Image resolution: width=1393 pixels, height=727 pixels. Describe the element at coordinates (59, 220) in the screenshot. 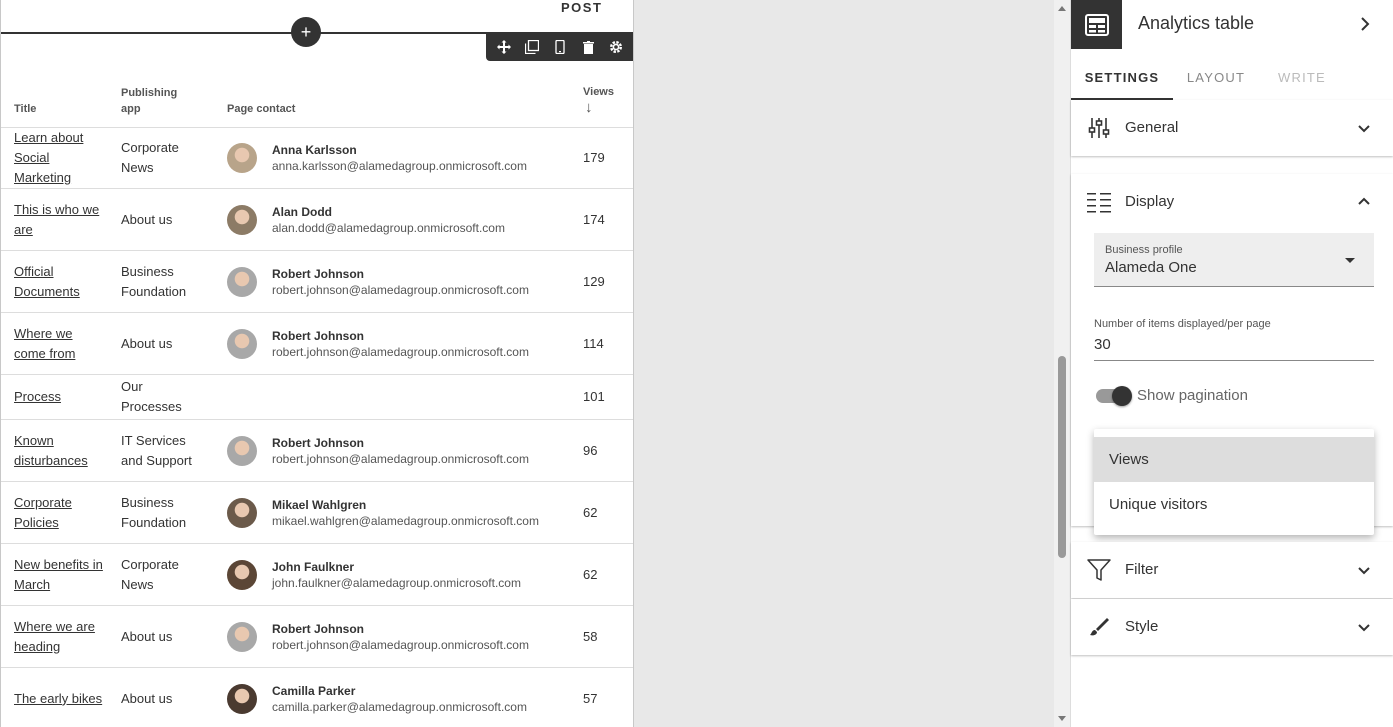

I see `page-title-link: This is who we are` at that location.